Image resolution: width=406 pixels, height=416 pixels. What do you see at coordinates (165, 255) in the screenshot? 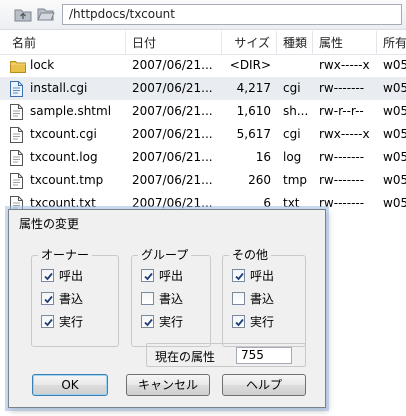
I see `group-title: グループ` at bounding box center [165, 255].